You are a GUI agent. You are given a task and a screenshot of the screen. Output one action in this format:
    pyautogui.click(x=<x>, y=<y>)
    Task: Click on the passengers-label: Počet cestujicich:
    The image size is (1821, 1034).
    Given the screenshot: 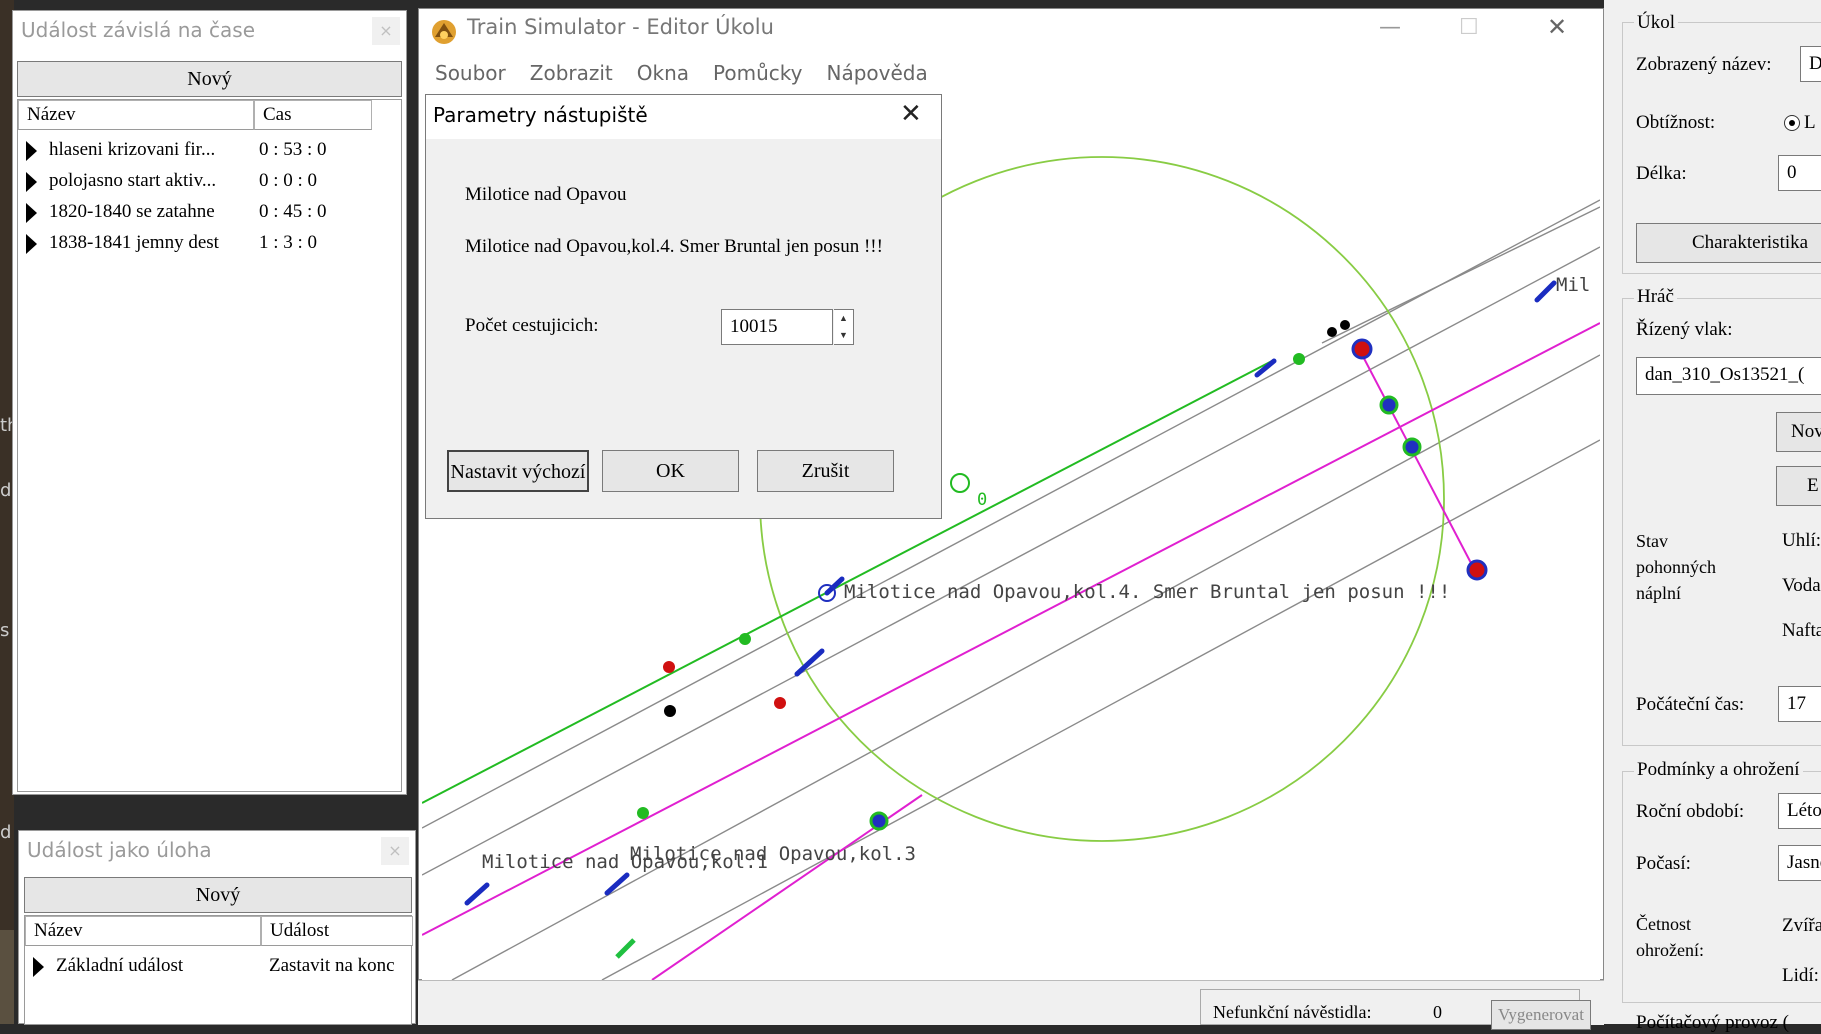 What is the action you would take?
    pyautogui.click(x=532, y=325)
    